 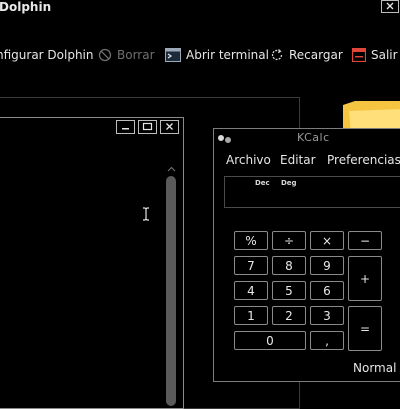 I want to click on toolbar-reload-button: Recargar, so click(x=306, y=55).